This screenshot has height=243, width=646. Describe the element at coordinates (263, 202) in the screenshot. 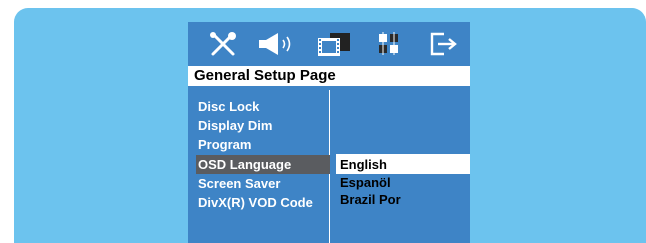

I see `menu-item-divx-vod-code: DivX(R) VOD Code` at that location.